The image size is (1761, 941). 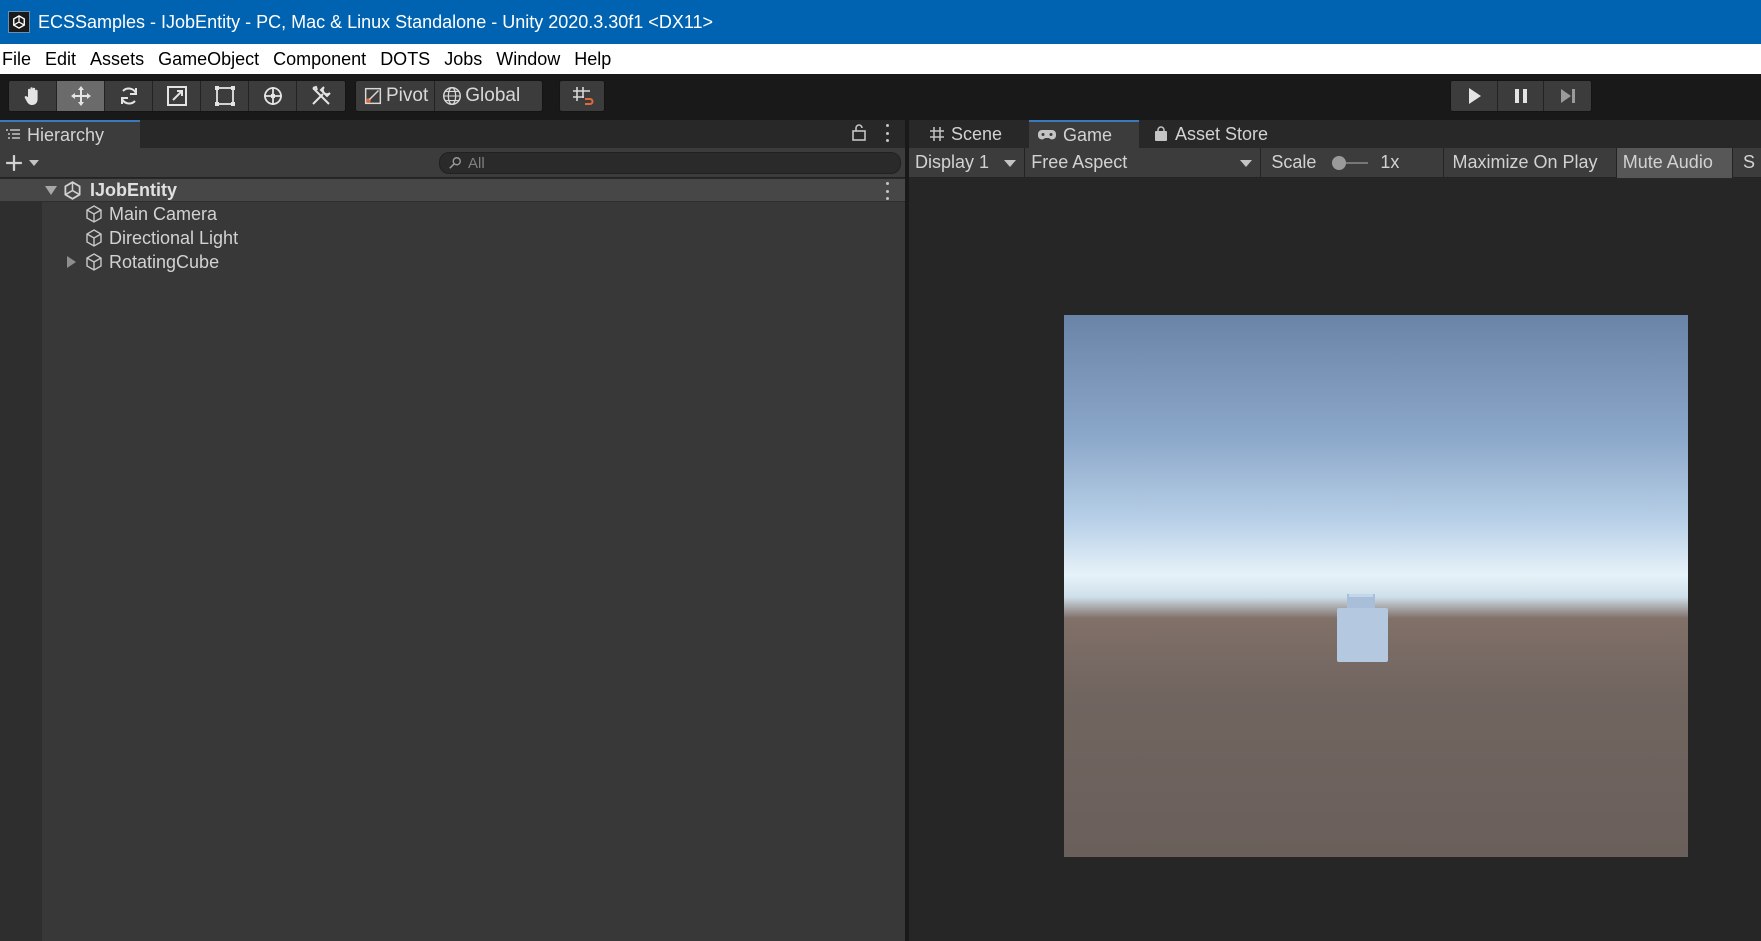 I want to click on scale-value: 1x, so click(x=1390, y=162).